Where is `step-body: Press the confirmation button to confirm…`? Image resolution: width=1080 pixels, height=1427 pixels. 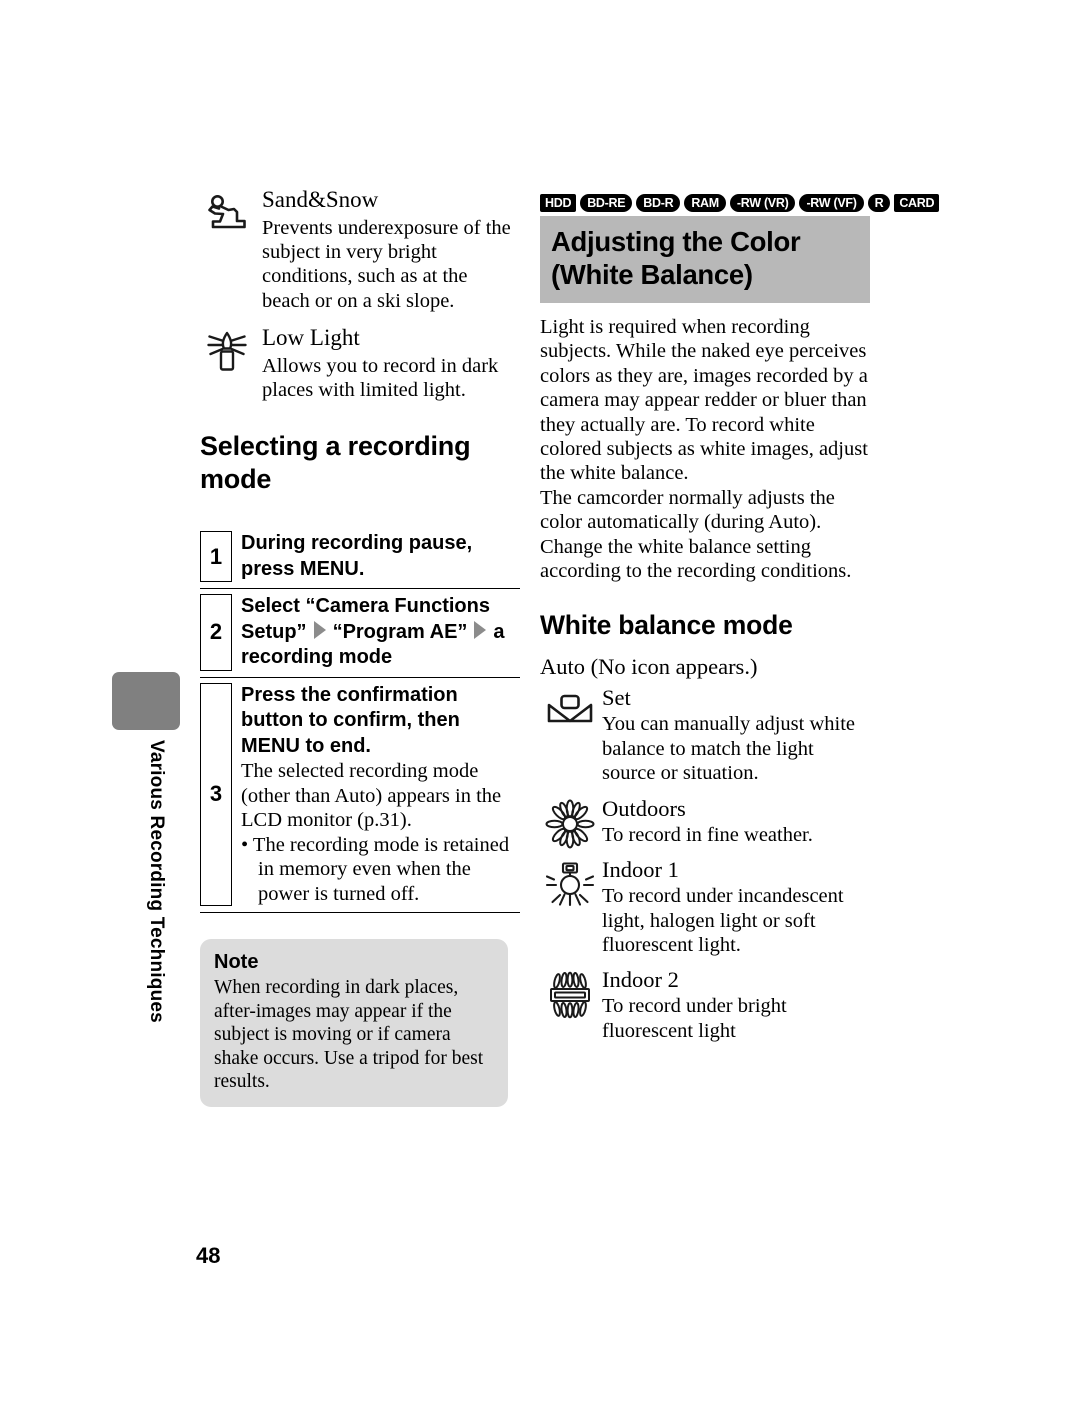
step-body: Press the confirmation button to confirm… is located at coordinates (380, 795).